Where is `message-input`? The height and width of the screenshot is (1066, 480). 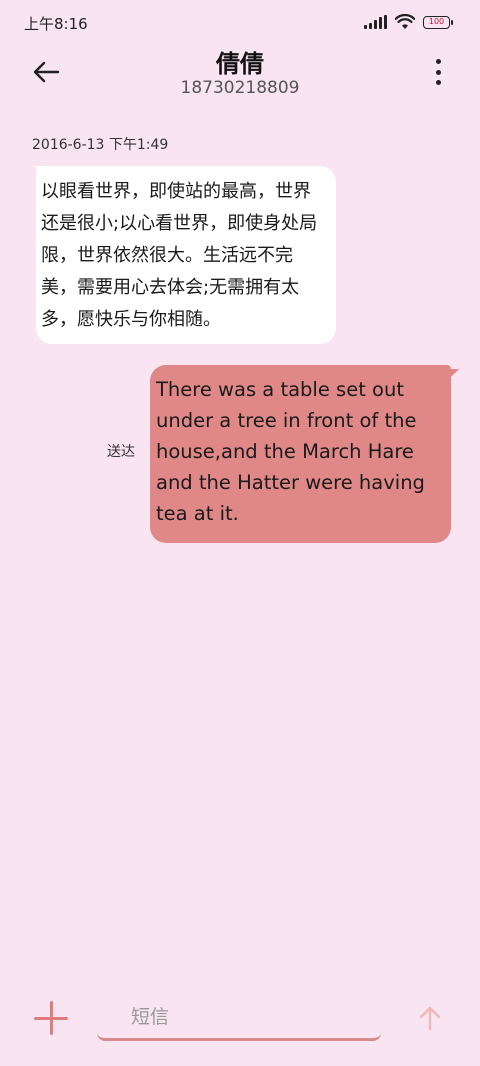 message-input is located at coordinates (239, 1018).